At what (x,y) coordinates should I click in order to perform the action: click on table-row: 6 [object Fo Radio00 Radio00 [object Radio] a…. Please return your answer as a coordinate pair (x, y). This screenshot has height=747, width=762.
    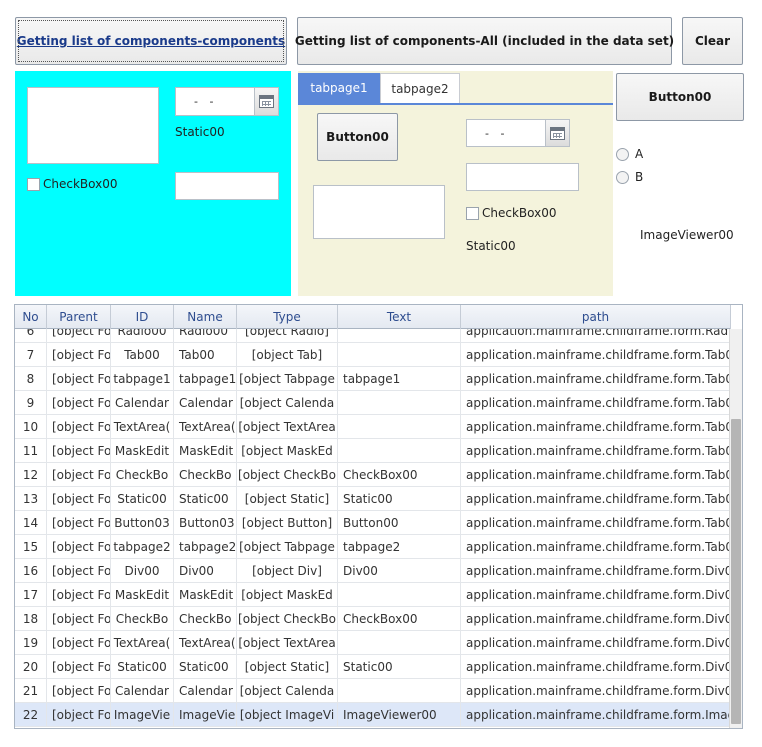
    Looking at the image, I should click on (373, 336).